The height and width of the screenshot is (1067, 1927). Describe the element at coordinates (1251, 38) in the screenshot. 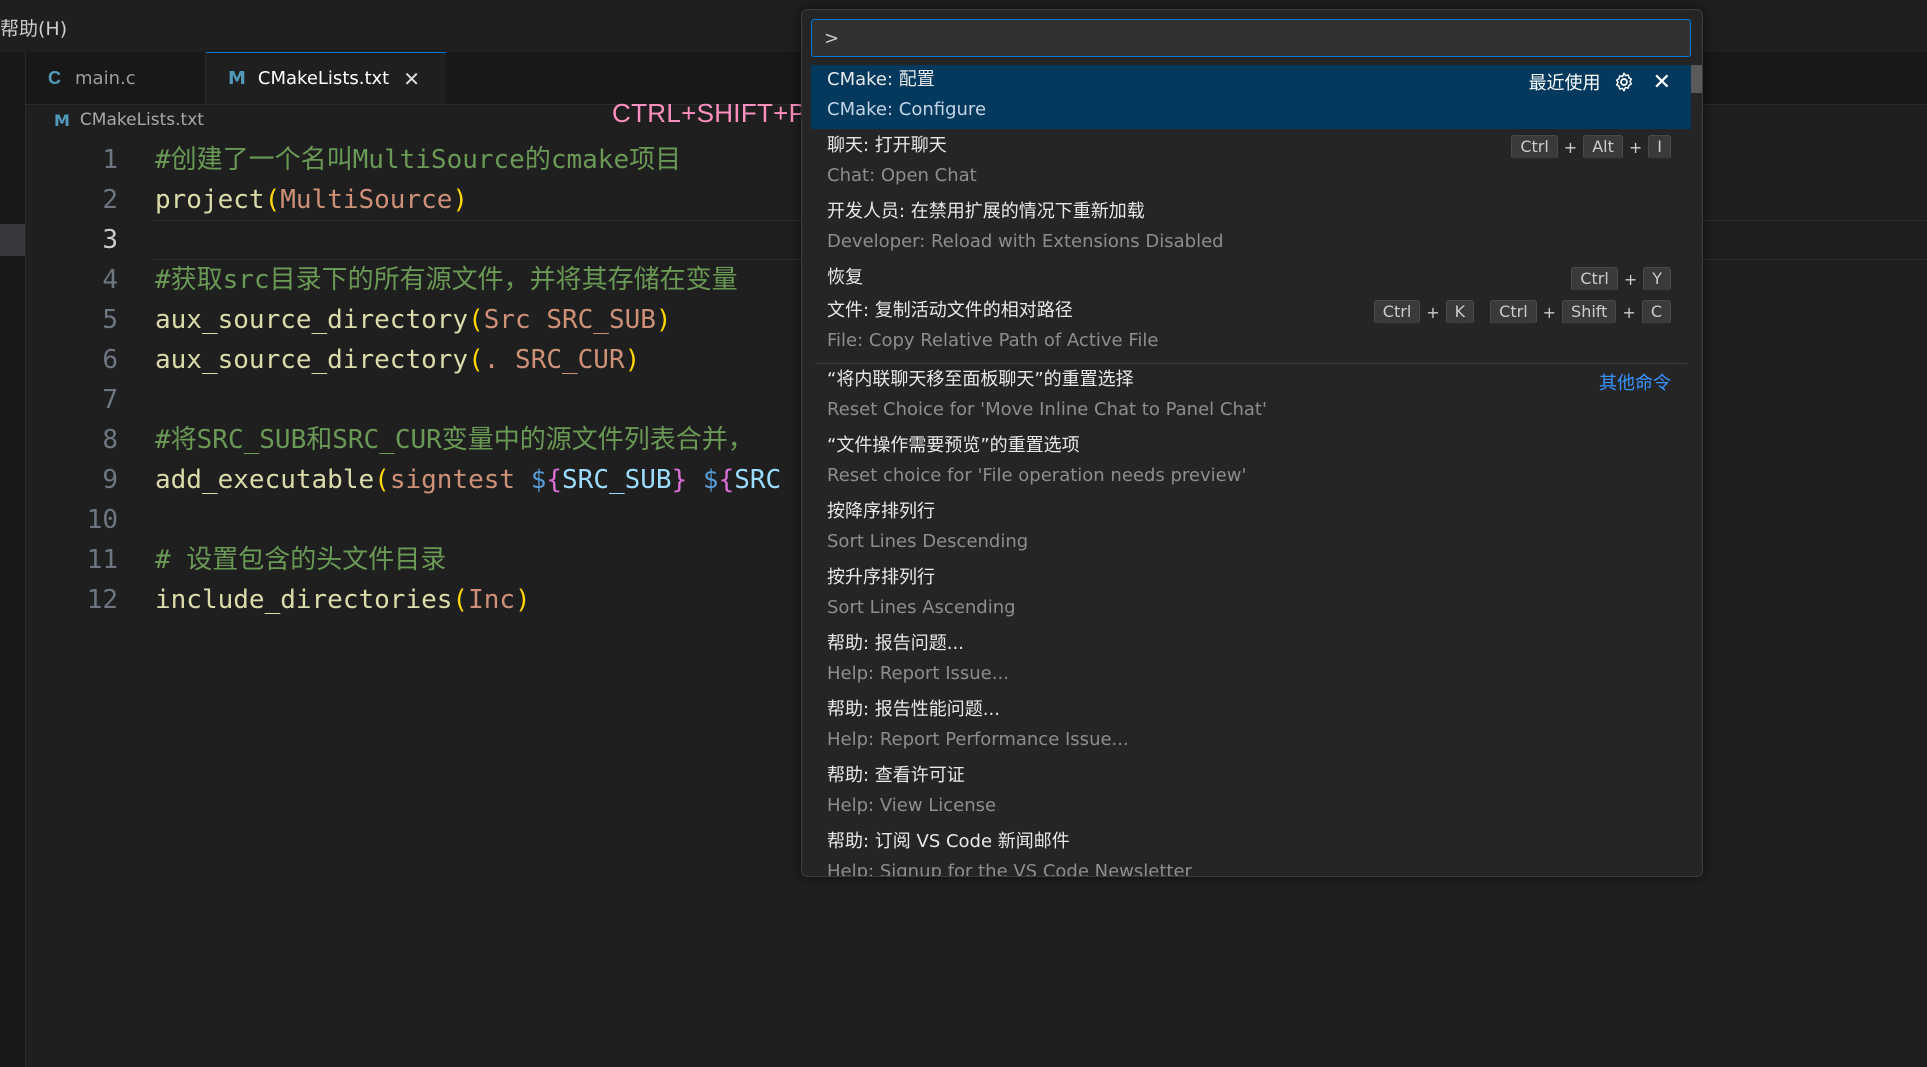

I see `command-palette-input` at that location.